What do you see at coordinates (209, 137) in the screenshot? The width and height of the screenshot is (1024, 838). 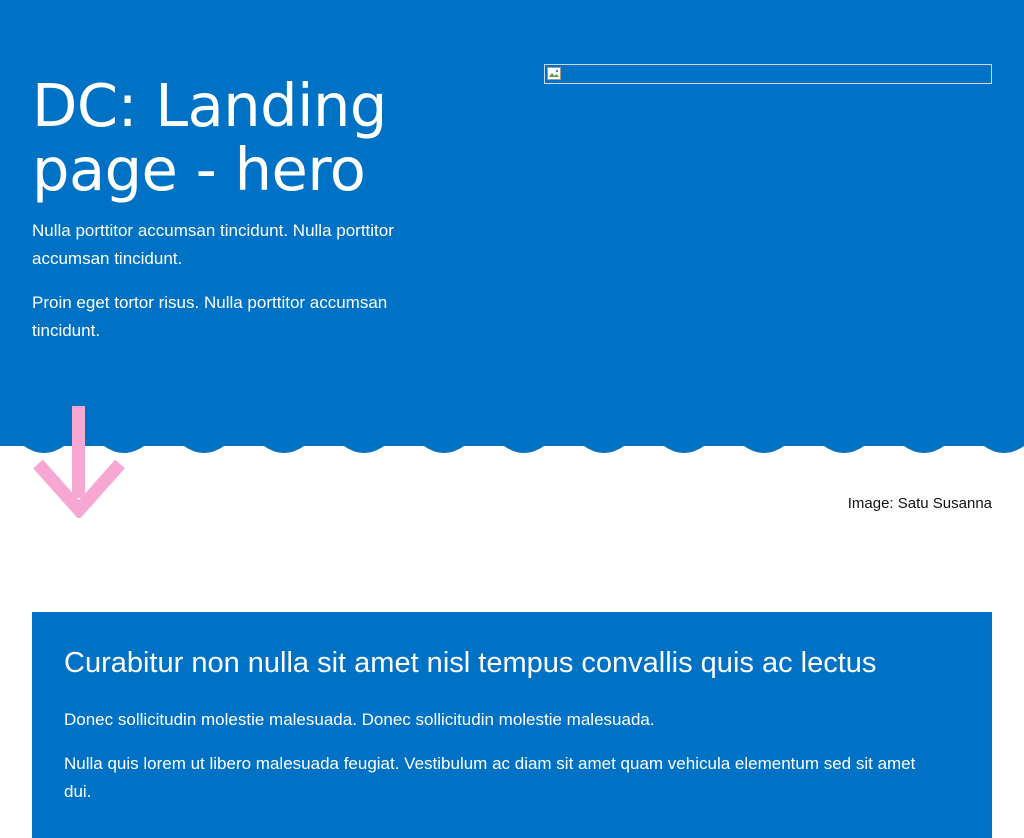 I see `hero-title: DC: Landing page - hero` at bounding box center [209, 137].